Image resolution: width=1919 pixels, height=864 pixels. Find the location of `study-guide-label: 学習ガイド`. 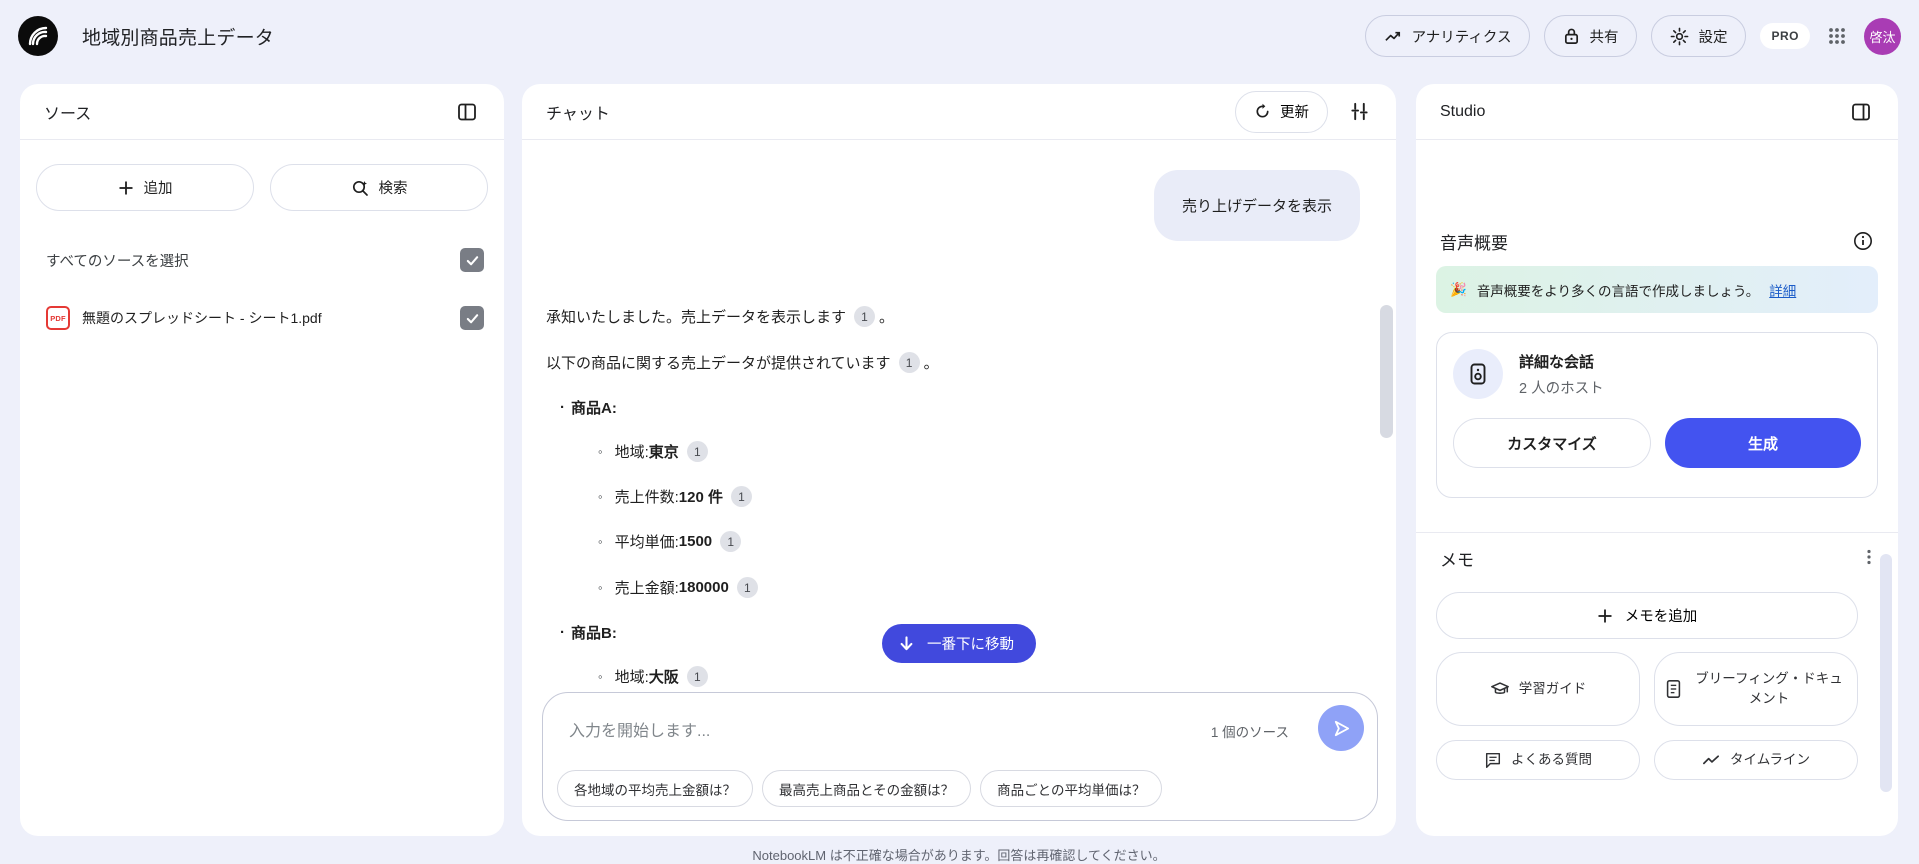

study-guide-label: 学習ガイド is located at coordinates (1552, 689).